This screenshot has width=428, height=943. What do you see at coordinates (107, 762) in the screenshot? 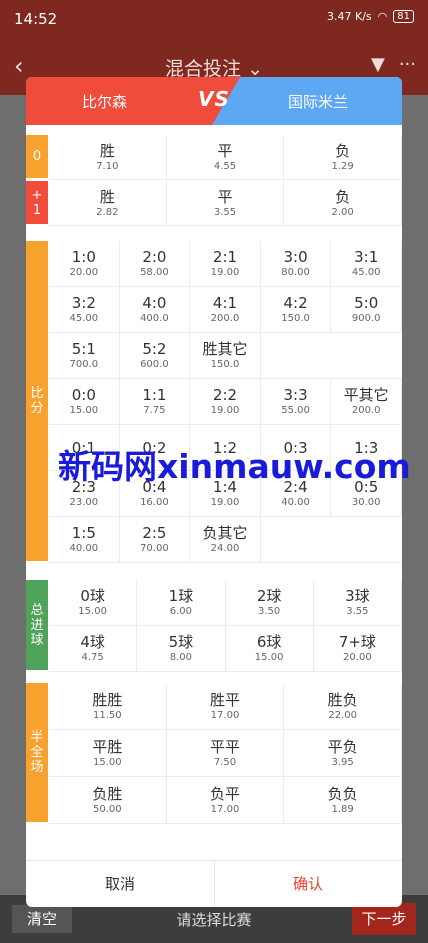
I see `option-odds: 15.00` at bounding box center [107, 762].